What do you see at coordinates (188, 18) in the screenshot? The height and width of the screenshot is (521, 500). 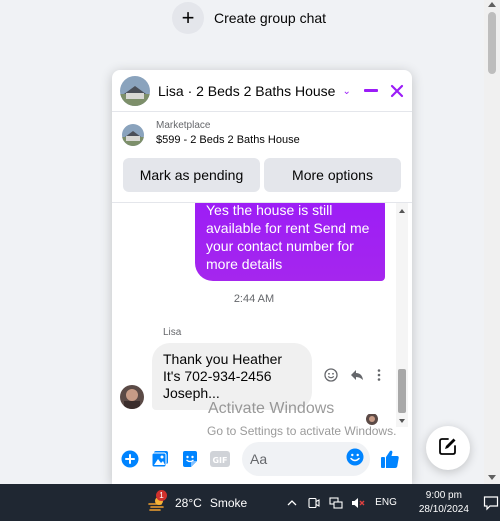 I see `plus-icon: +` at bounding box center [188, 18].